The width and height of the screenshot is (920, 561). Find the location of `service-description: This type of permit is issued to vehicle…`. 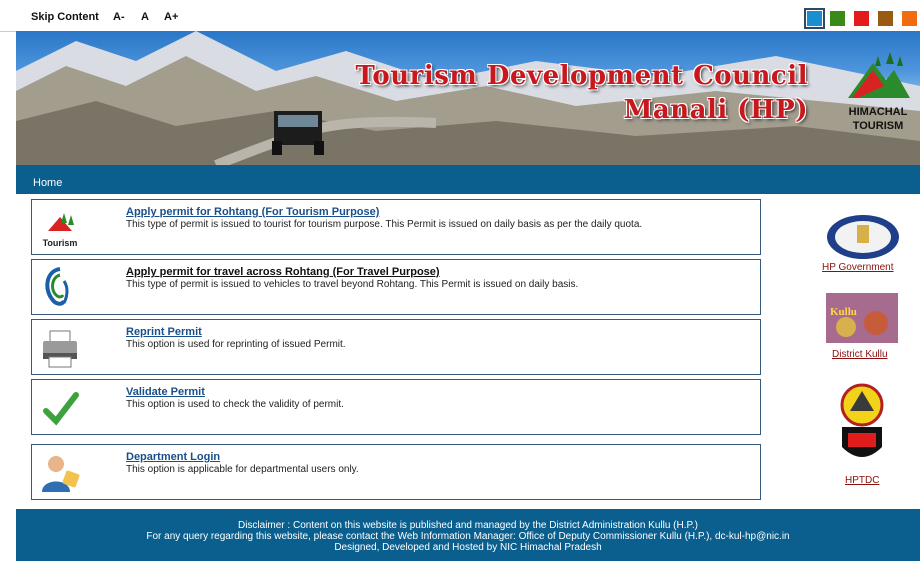

service-description: This type of permit is issued to vehicle… is located at coordinates (352, 284).